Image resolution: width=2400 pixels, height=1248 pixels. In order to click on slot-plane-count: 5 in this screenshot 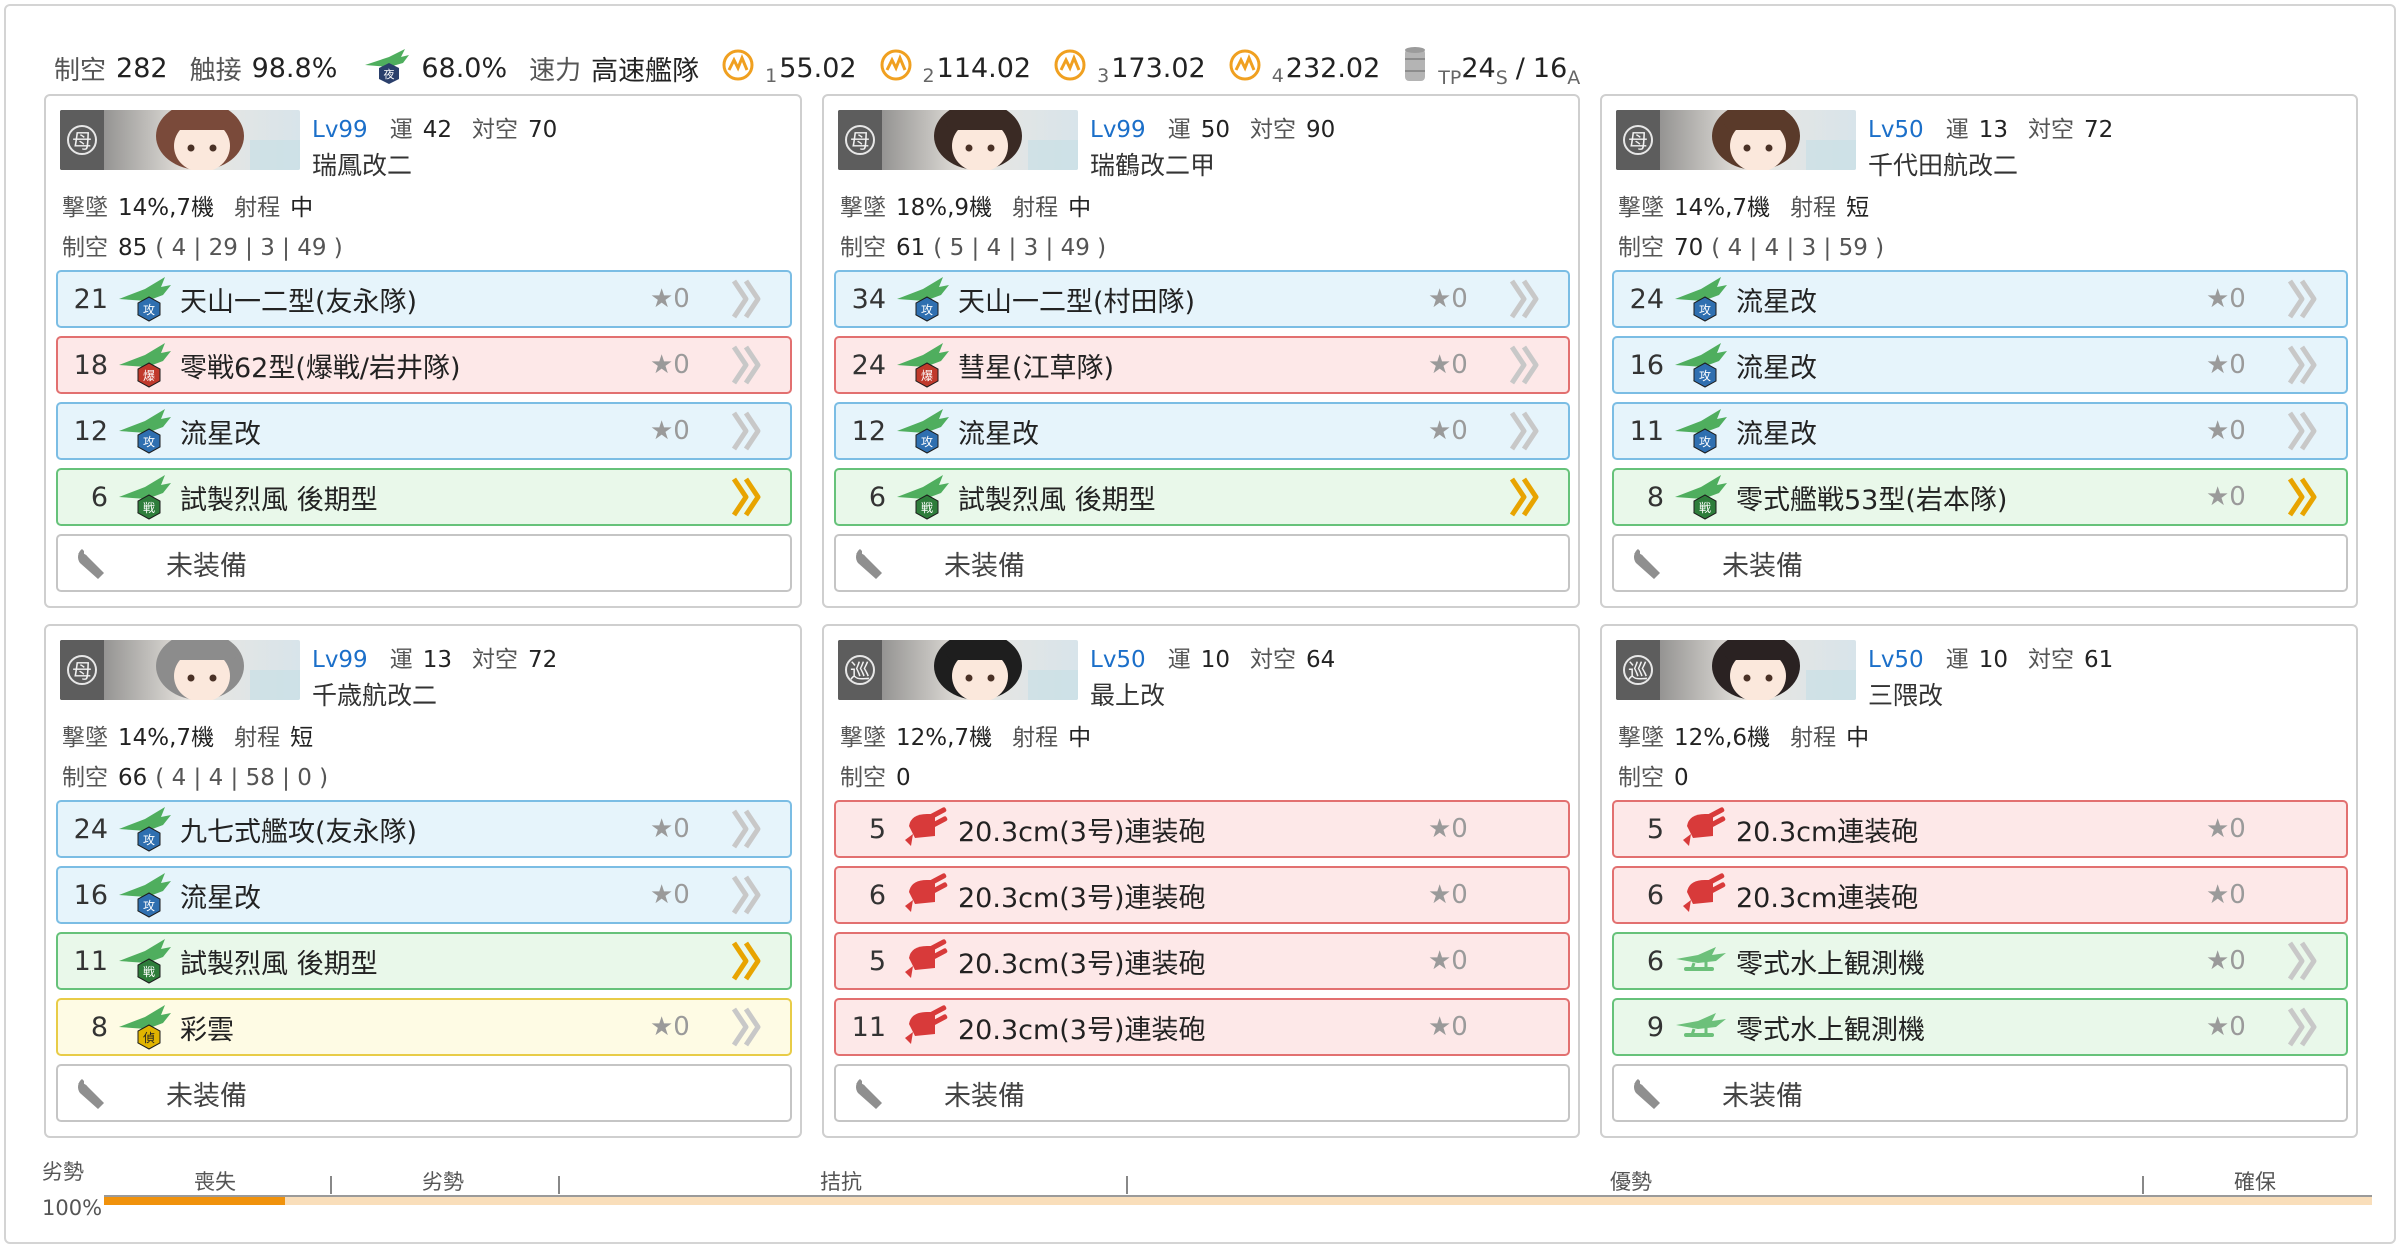, I will do `click(877, 829)`.